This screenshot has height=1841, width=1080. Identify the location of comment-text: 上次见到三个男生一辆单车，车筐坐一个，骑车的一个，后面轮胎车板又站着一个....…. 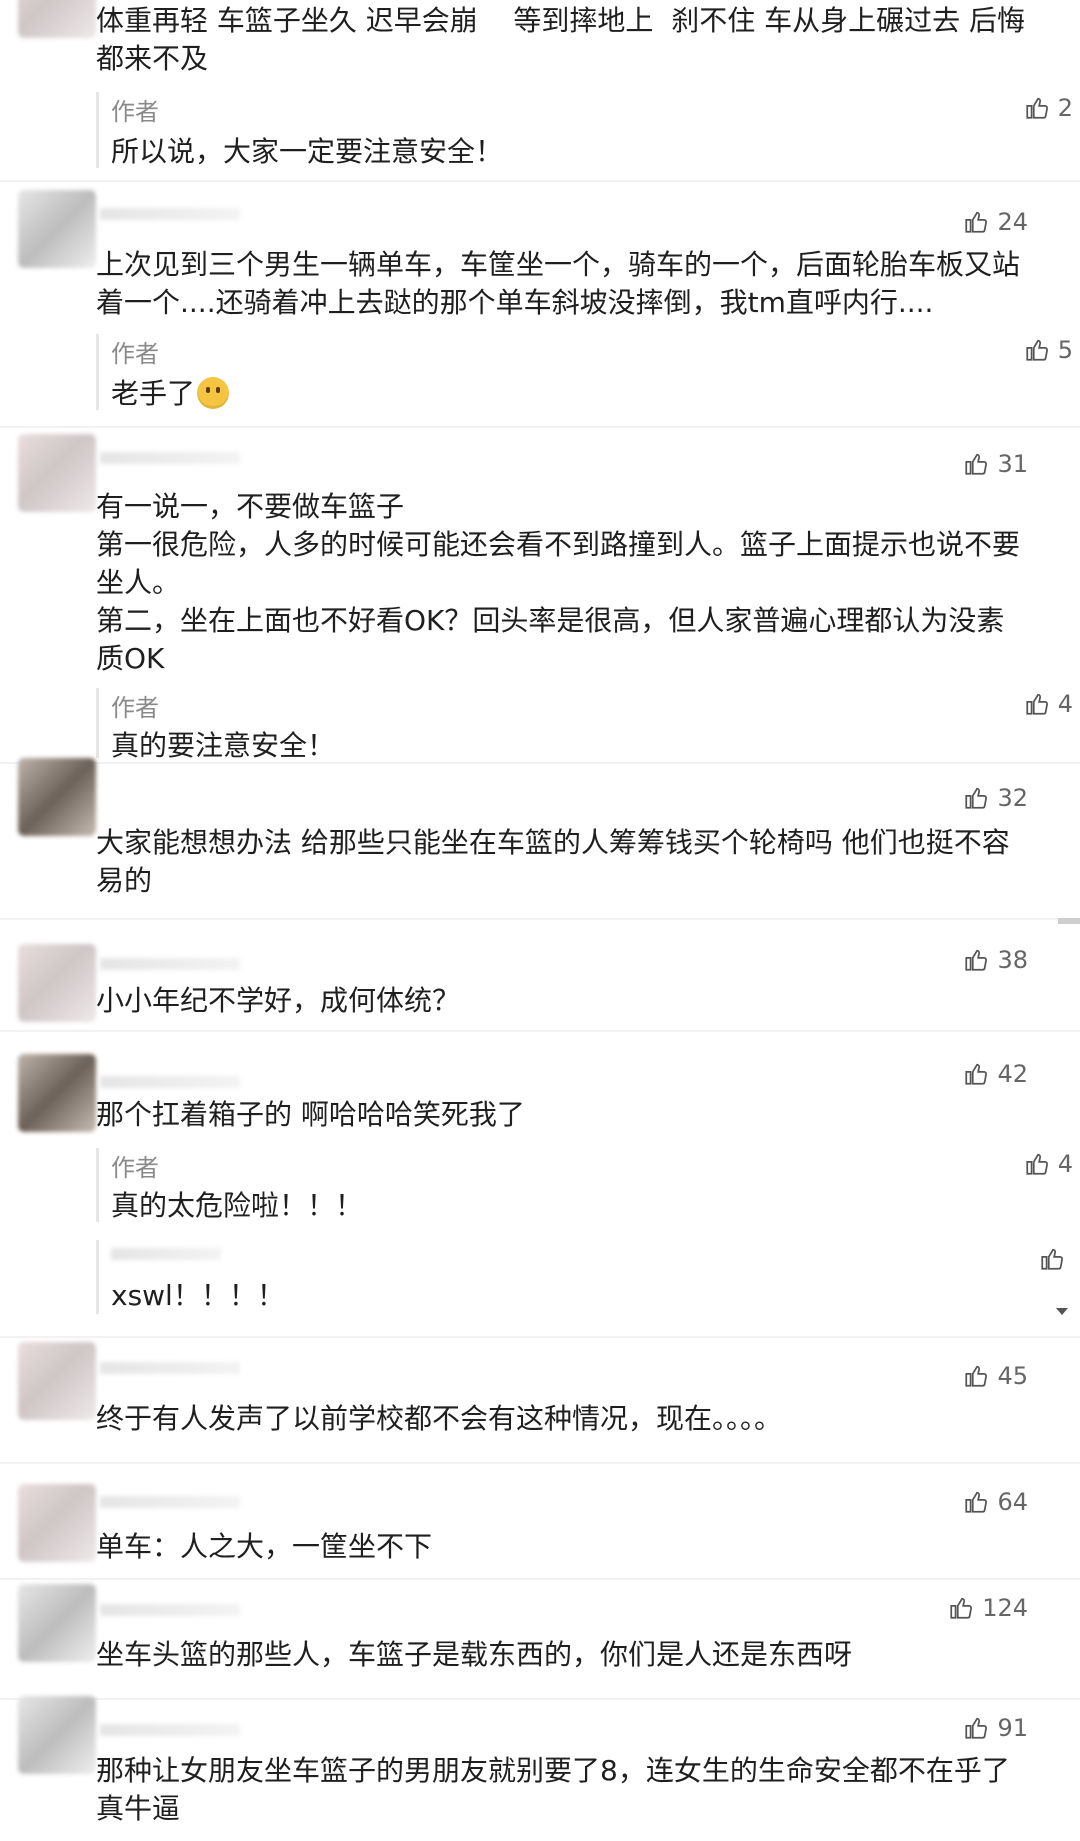
(558, 283).